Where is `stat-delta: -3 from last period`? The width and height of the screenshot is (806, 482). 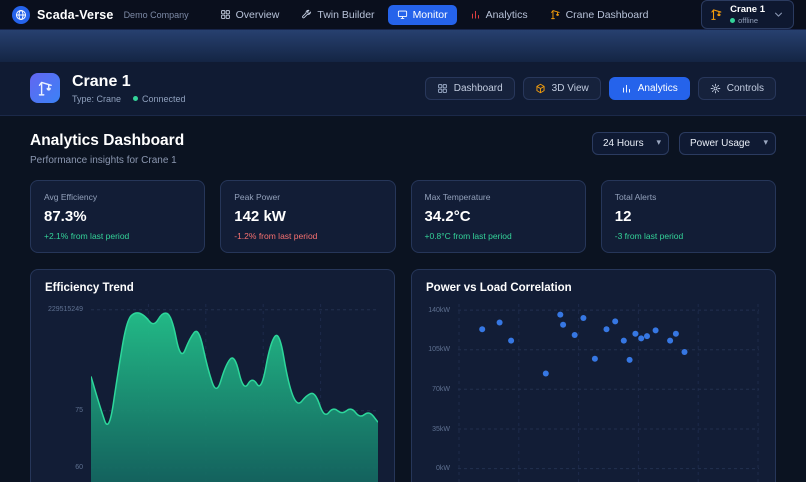
stat-delta: -3 from last period is located at coordinates (649, 235).